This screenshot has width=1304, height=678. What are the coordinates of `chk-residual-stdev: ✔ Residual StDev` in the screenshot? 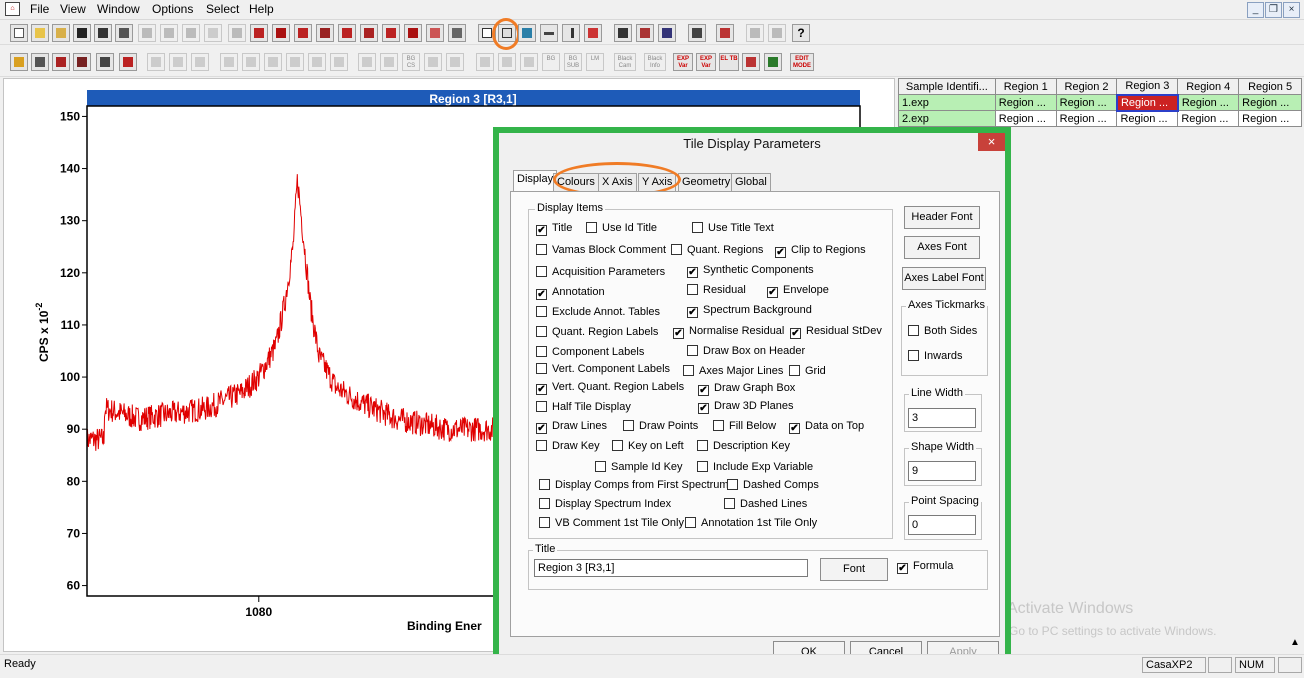 It's located at (836, 332).